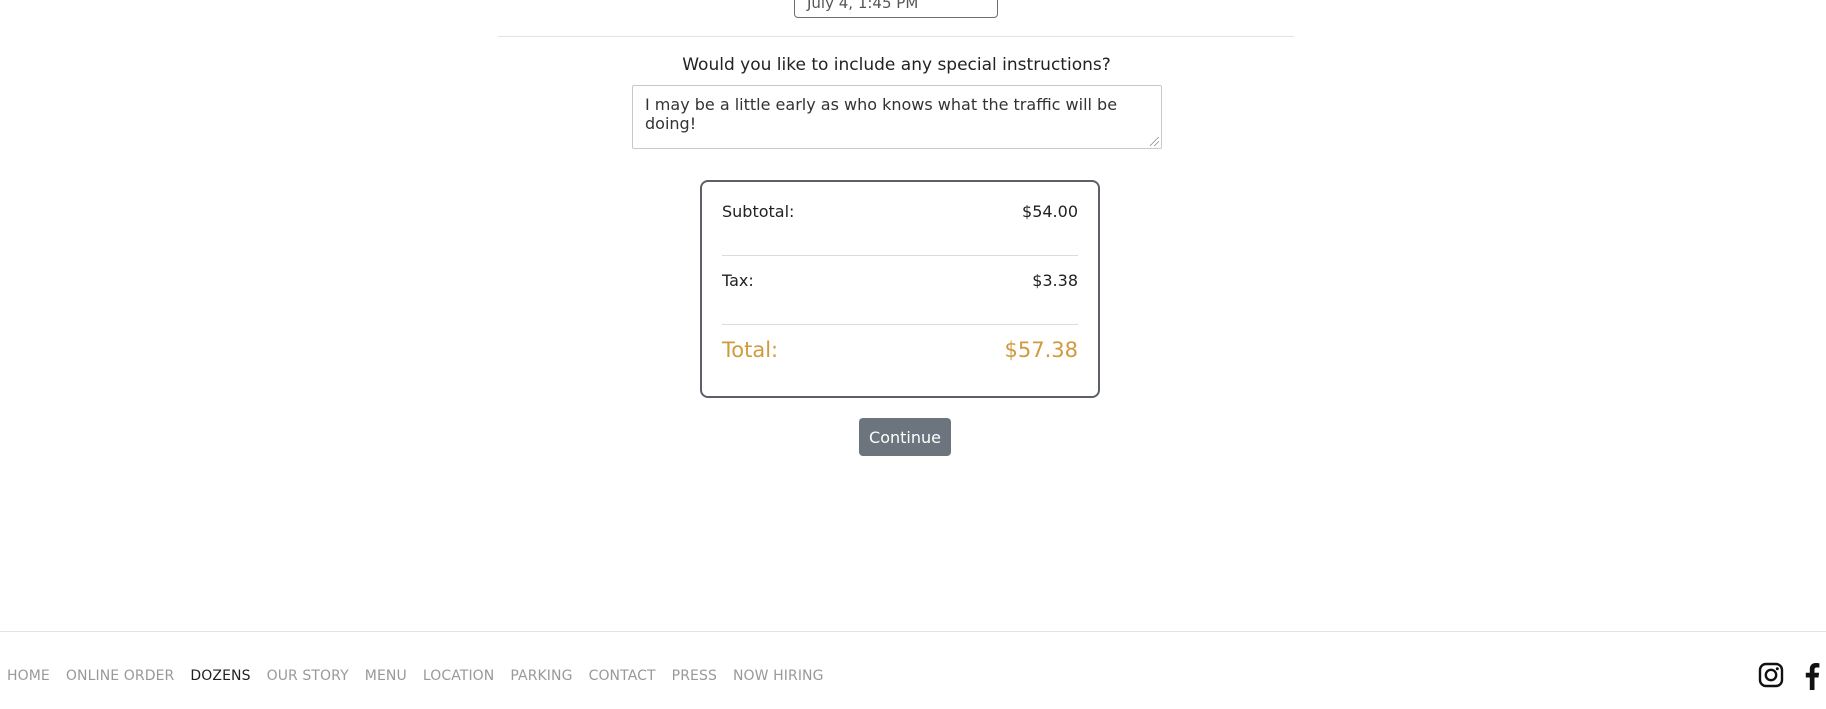 Image resolution: width=1826 pixels, height=709 pixels. What do you see at coordinates (900, 350) in the screenshot?
I see `total-row: Total: $57.38` at bounding box center [900, 350].